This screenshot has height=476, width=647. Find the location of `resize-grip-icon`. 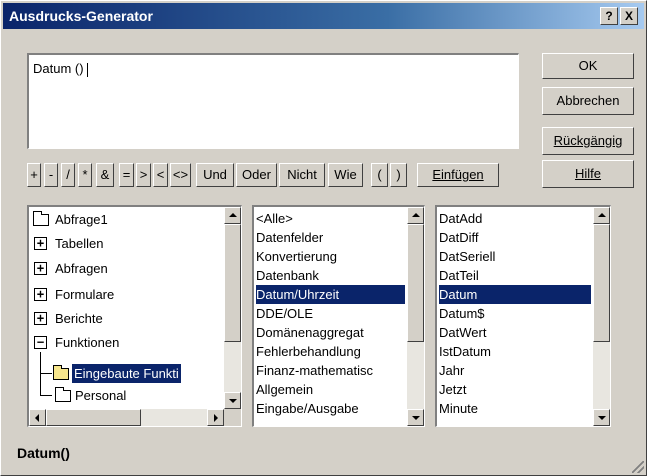

resize-grip-icon is located at coordinates (638, 467).